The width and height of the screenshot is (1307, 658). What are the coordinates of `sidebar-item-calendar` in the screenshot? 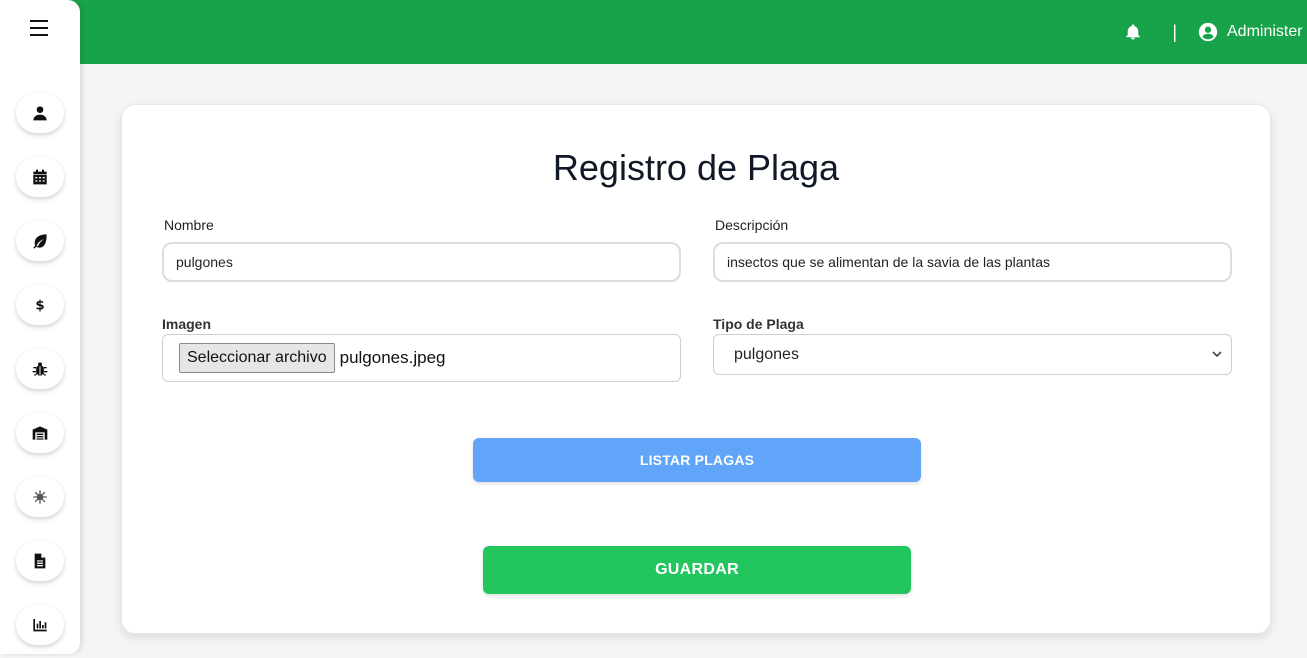 It's located at (40, 177).